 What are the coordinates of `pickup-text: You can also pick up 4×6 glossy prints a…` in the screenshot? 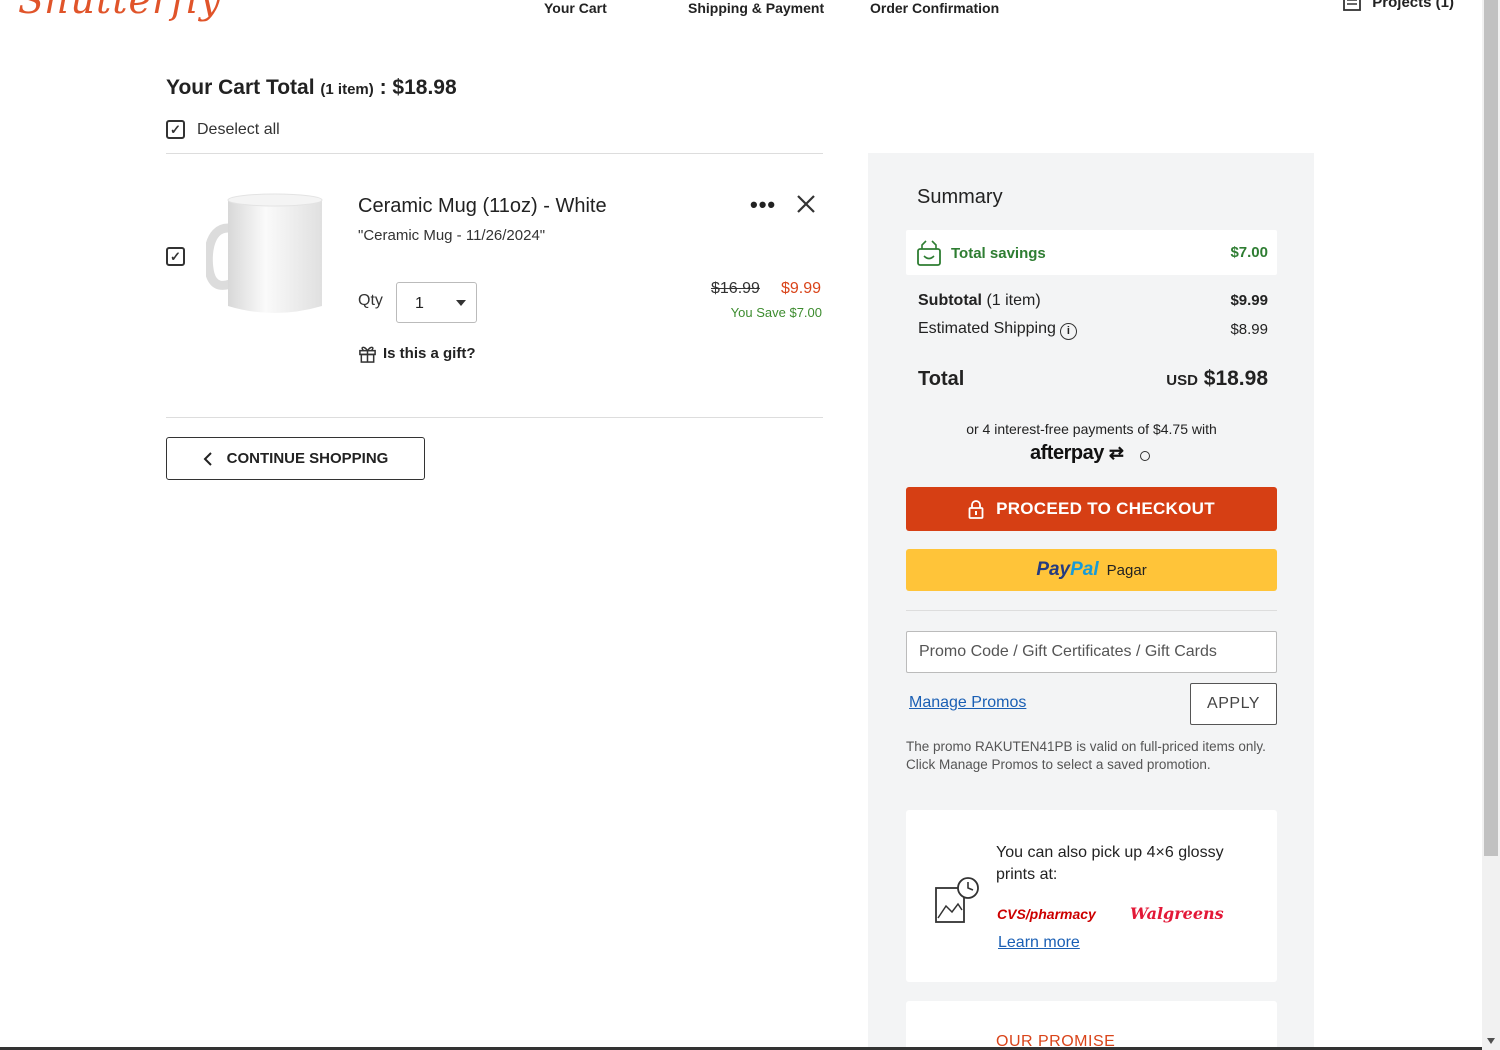 It's located at (1110, 863).